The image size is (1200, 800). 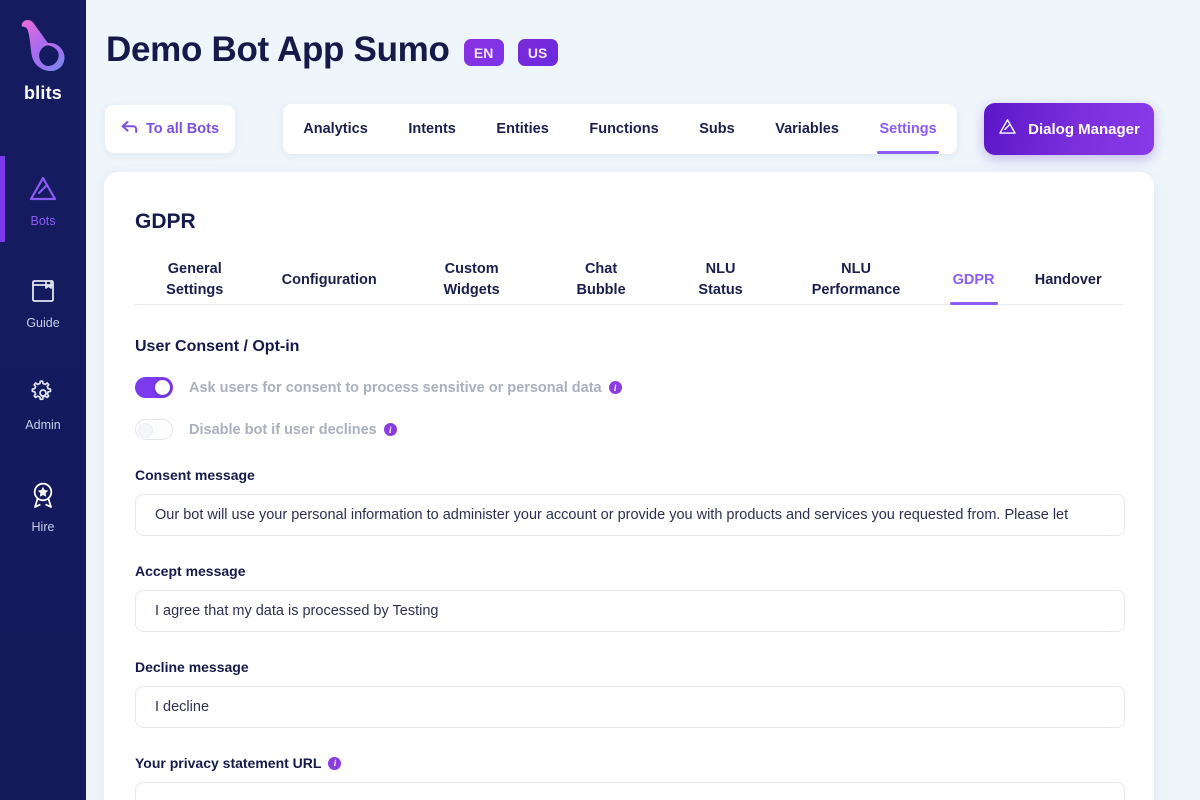 I want to click on subtab-line1: Configuration, so click(x=329, y=279).